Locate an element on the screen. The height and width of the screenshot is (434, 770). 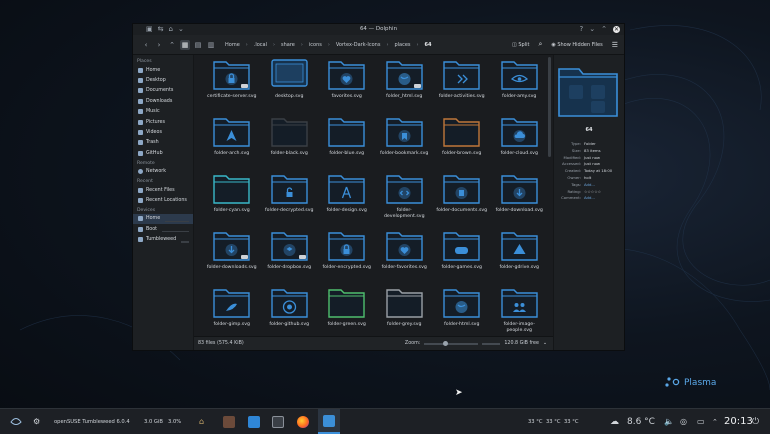
places-item-pictures: Pictures is located at coordinates (163, 122).